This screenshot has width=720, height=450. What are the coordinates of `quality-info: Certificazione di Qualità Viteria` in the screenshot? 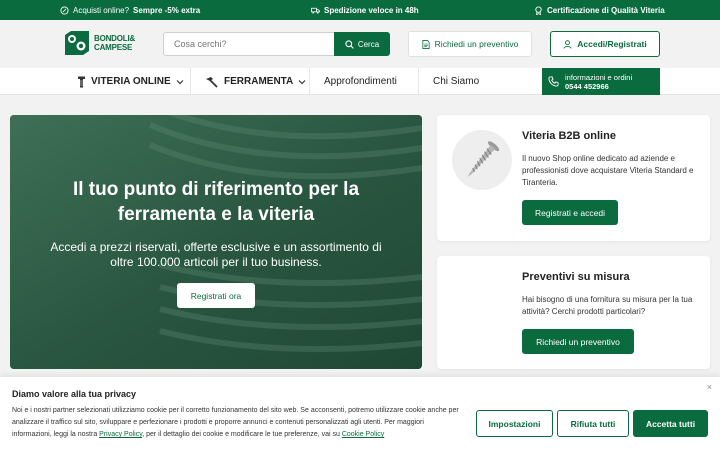 It's located at (599, 10).